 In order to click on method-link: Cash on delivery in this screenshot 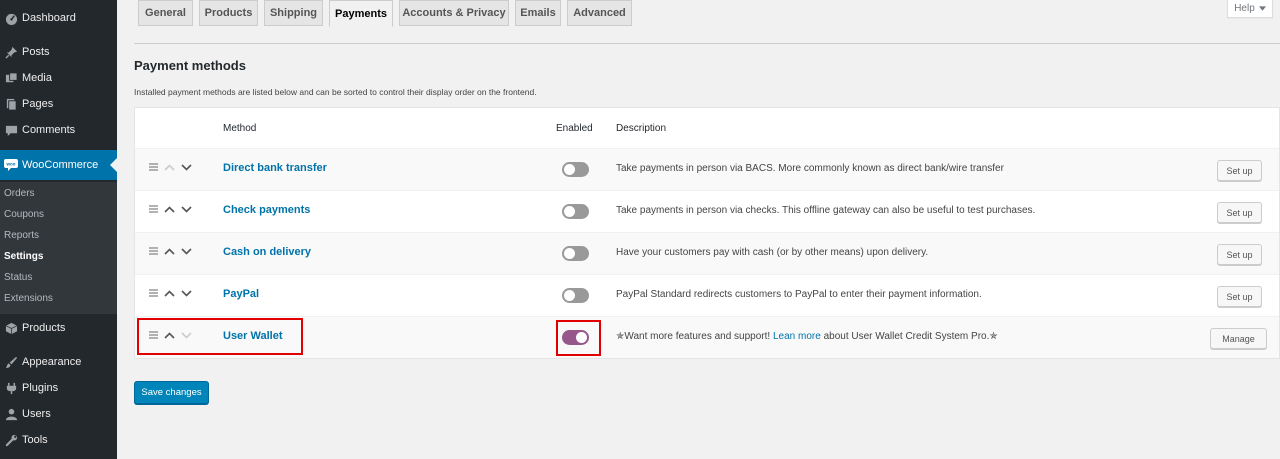, I will do `click(267, 252)`.